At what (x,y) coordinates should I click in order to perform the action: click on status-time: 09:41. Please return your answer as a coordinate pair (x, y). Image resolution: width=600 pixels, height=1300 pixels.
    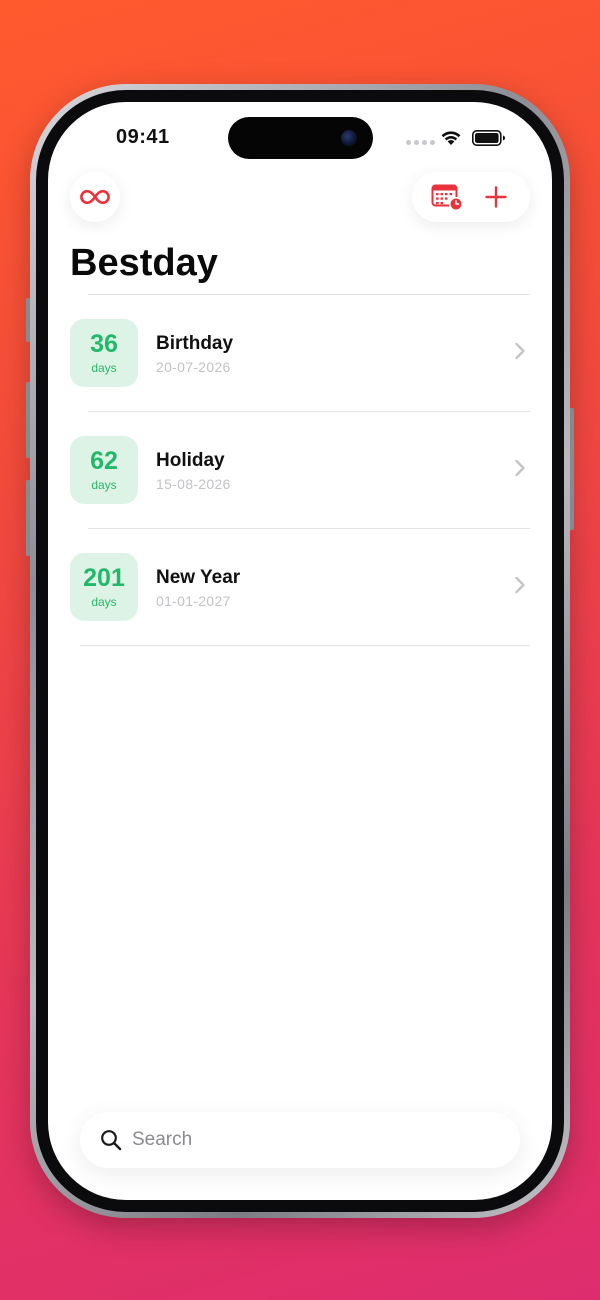
    Looking at the image, I should click on (143, 137).